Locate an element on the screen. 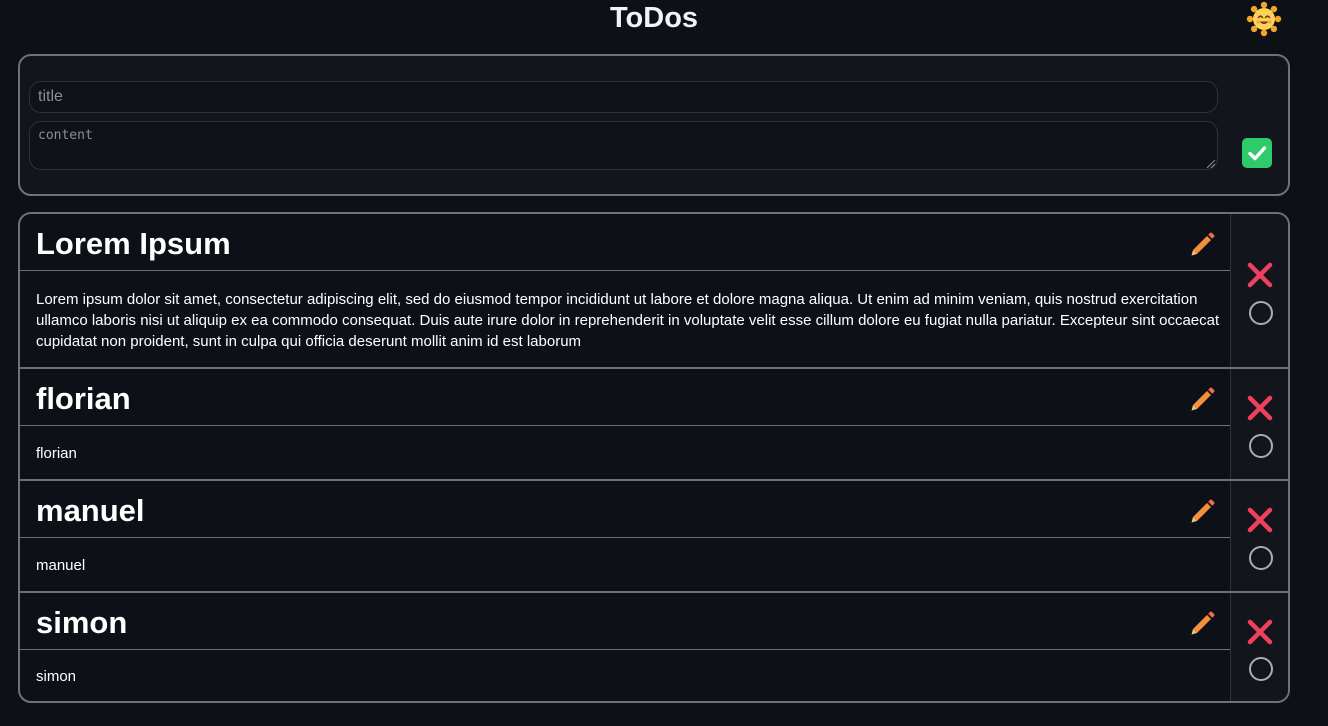 Image resolution: width=1328 pixels, height=726 pixels. checkmark-icon is located at coordinates (1257, 153).